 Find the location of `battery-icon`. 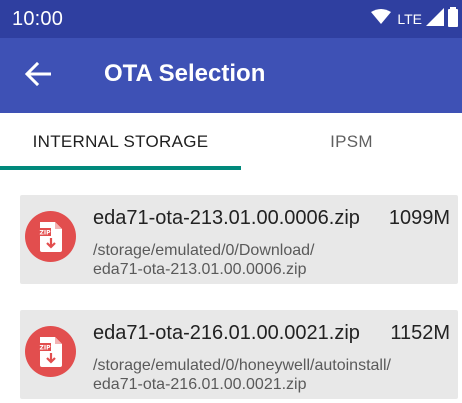

battery-icon is located at coordinates (453, 19).